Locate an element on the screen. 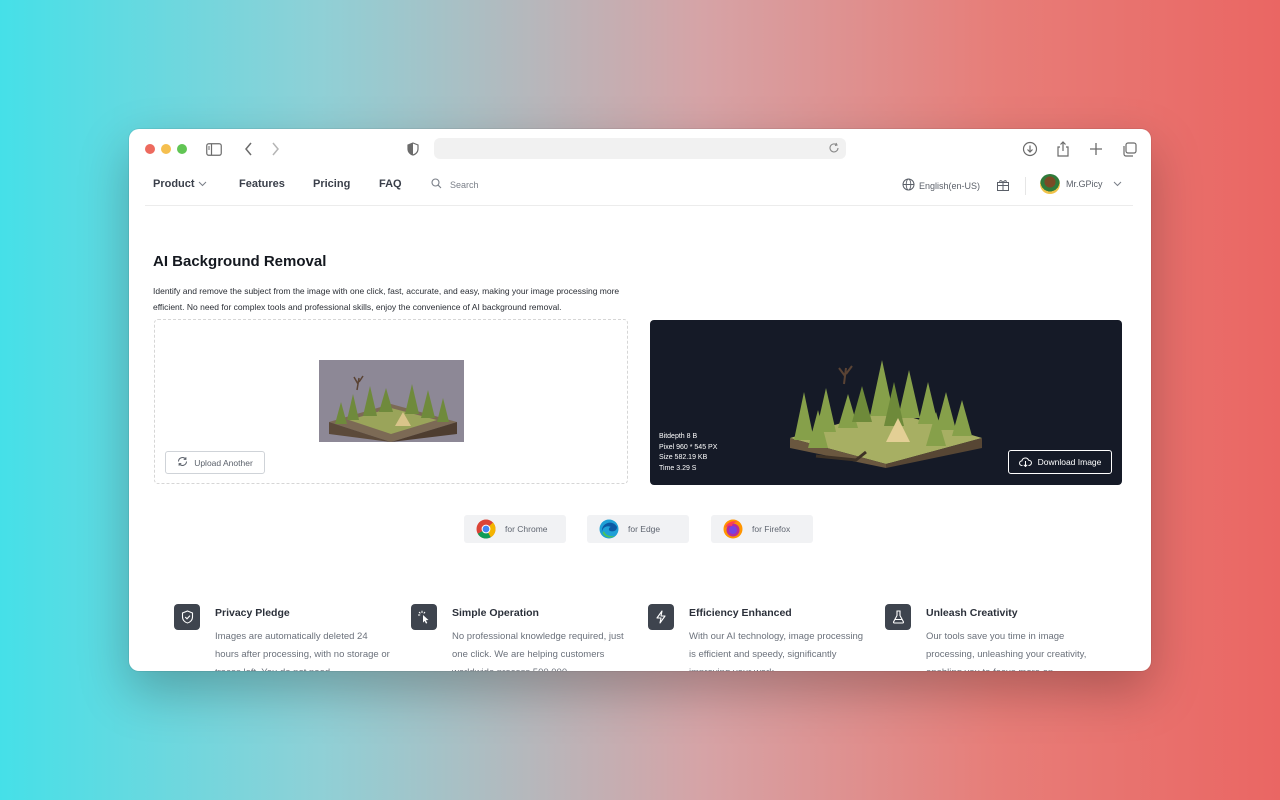 This screenshot has width=1280, height=800. shield-check-icon is located at coordinates (187, 617).